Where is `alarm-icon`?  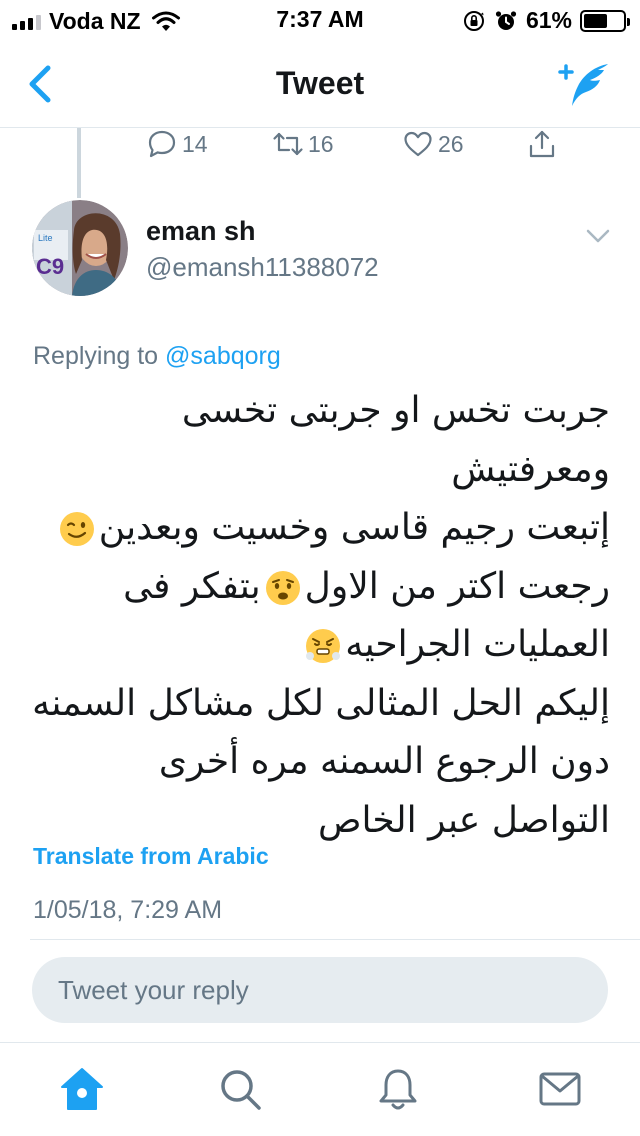
alarm-icon is located at coordinates (506, 20).